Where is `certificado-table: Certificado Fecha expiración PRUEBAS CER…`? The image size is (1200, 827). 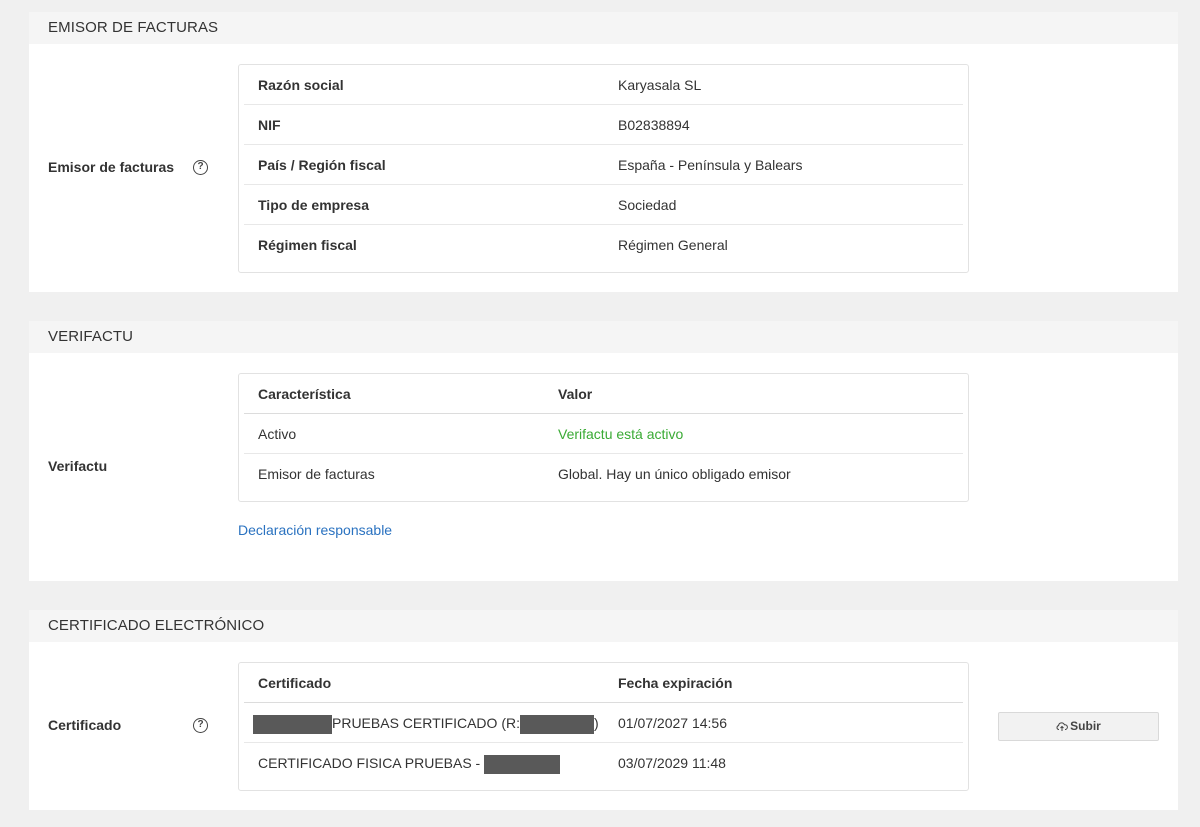
certificado-table: Certificado Fecha expiración PRUEBAS CER… is located at coordinates (603, 726).